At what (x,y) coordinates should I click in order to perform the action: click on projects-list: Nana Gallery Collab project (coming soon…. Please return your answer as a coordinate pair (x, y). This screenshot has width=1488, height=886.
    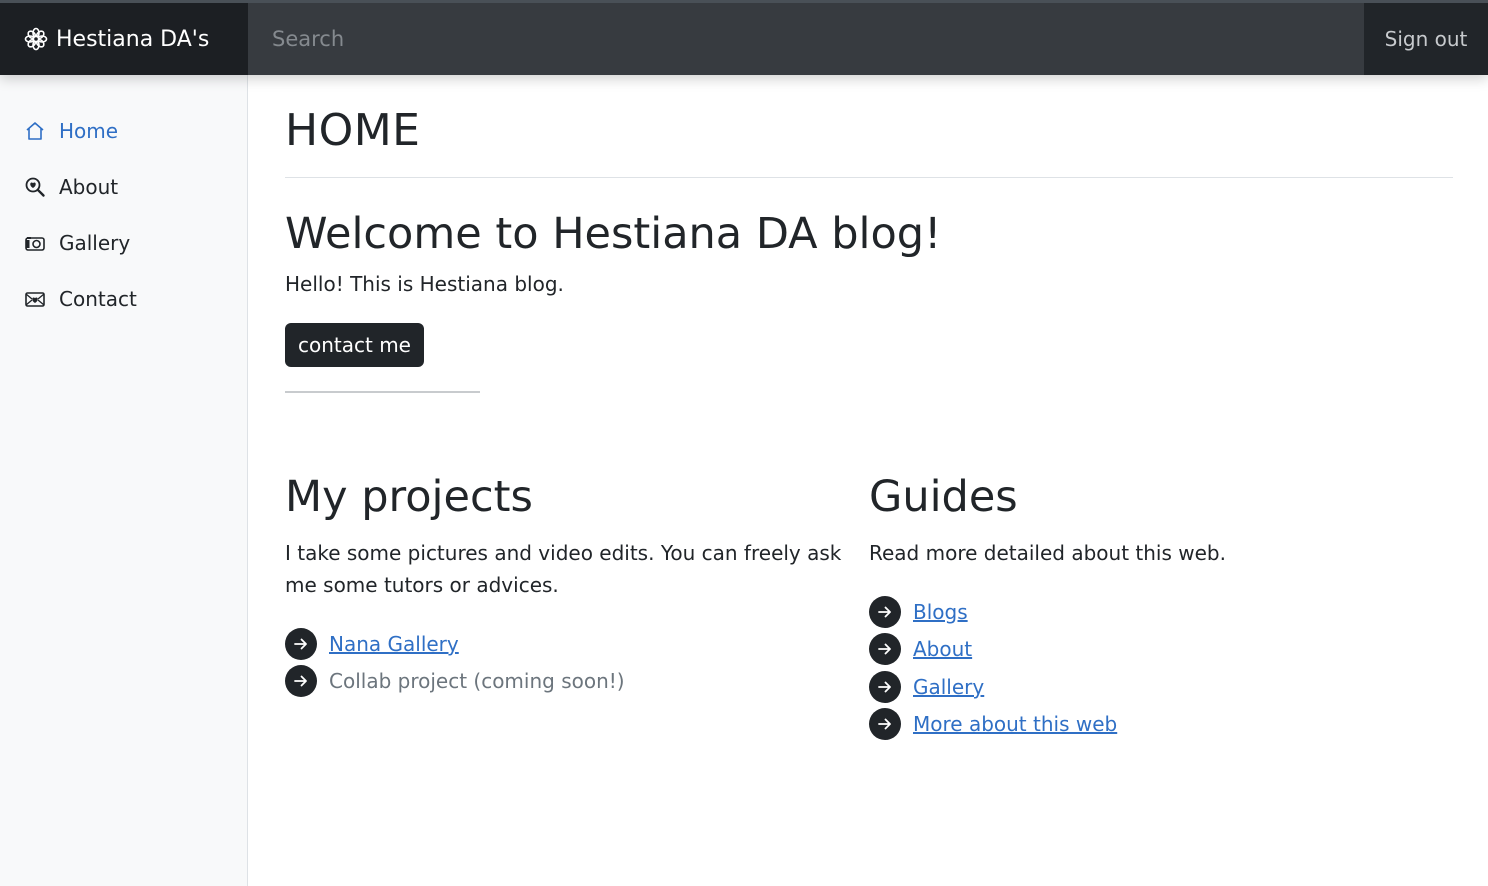
    Looking at the image, I should click on (577, 662).